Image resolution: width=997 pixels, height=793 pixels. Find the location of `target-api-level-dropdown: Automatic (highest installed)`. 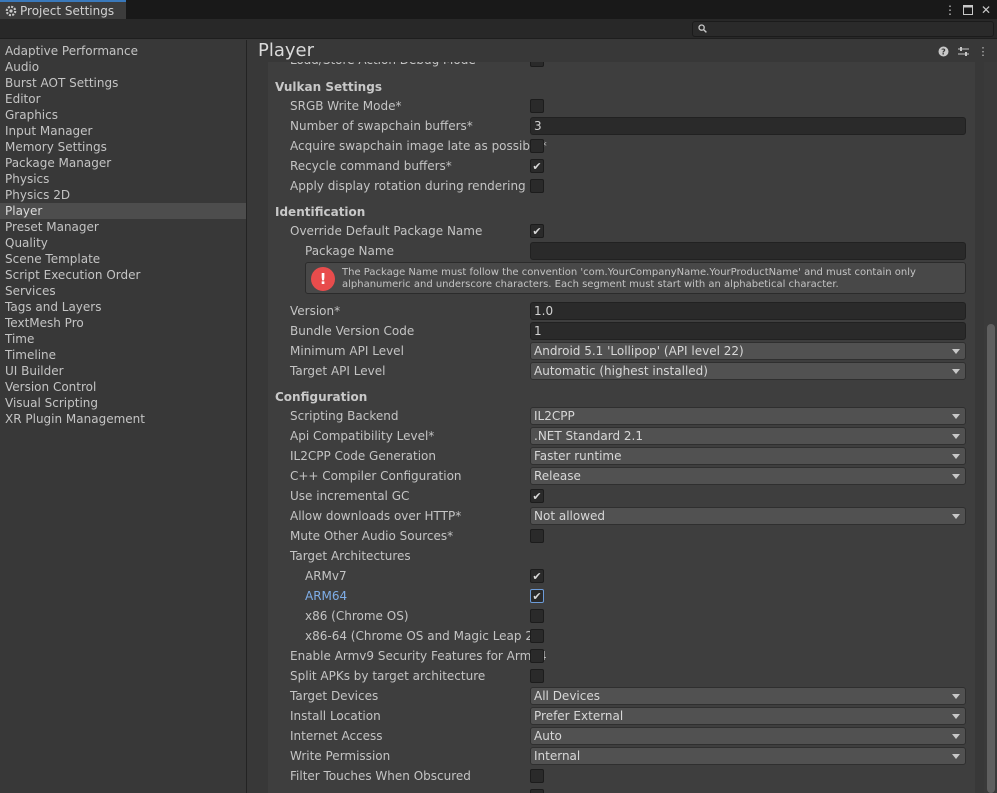

target-api-level-dropdown: Automatic (highest installed) is located at coordinates (748, 371).